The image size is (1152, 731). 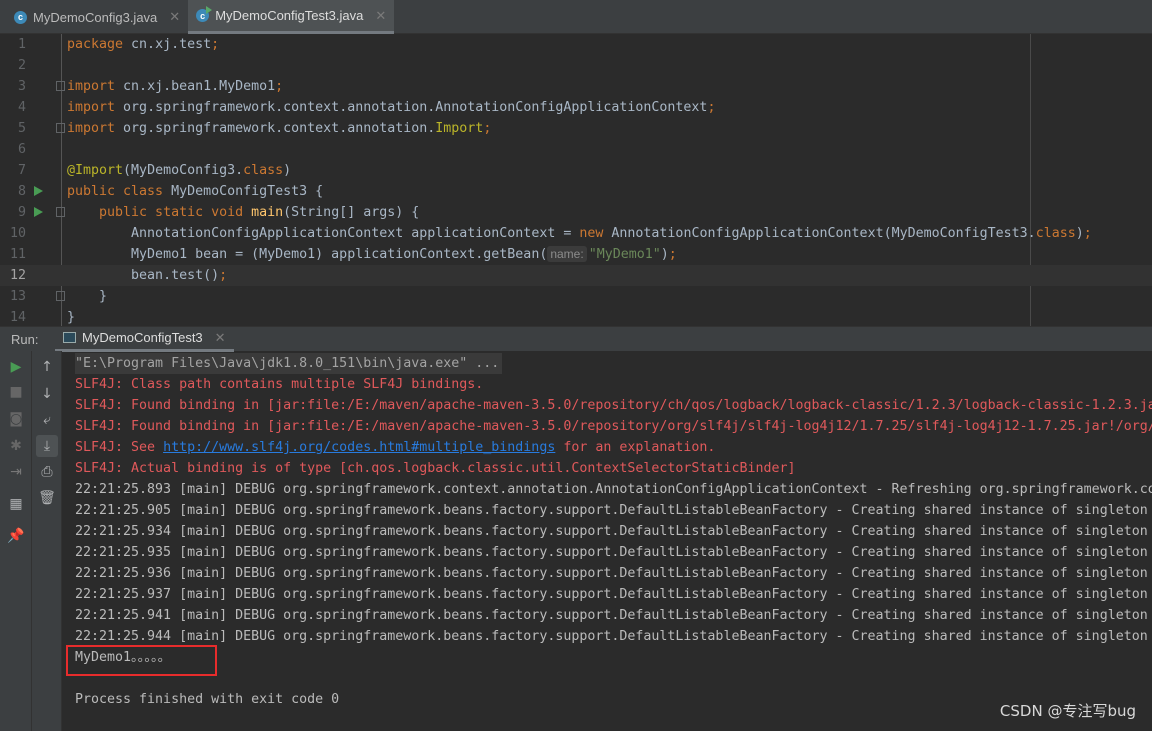 I want to click on code-token: (MyDemoConfig3., so click(x=183, y=170).